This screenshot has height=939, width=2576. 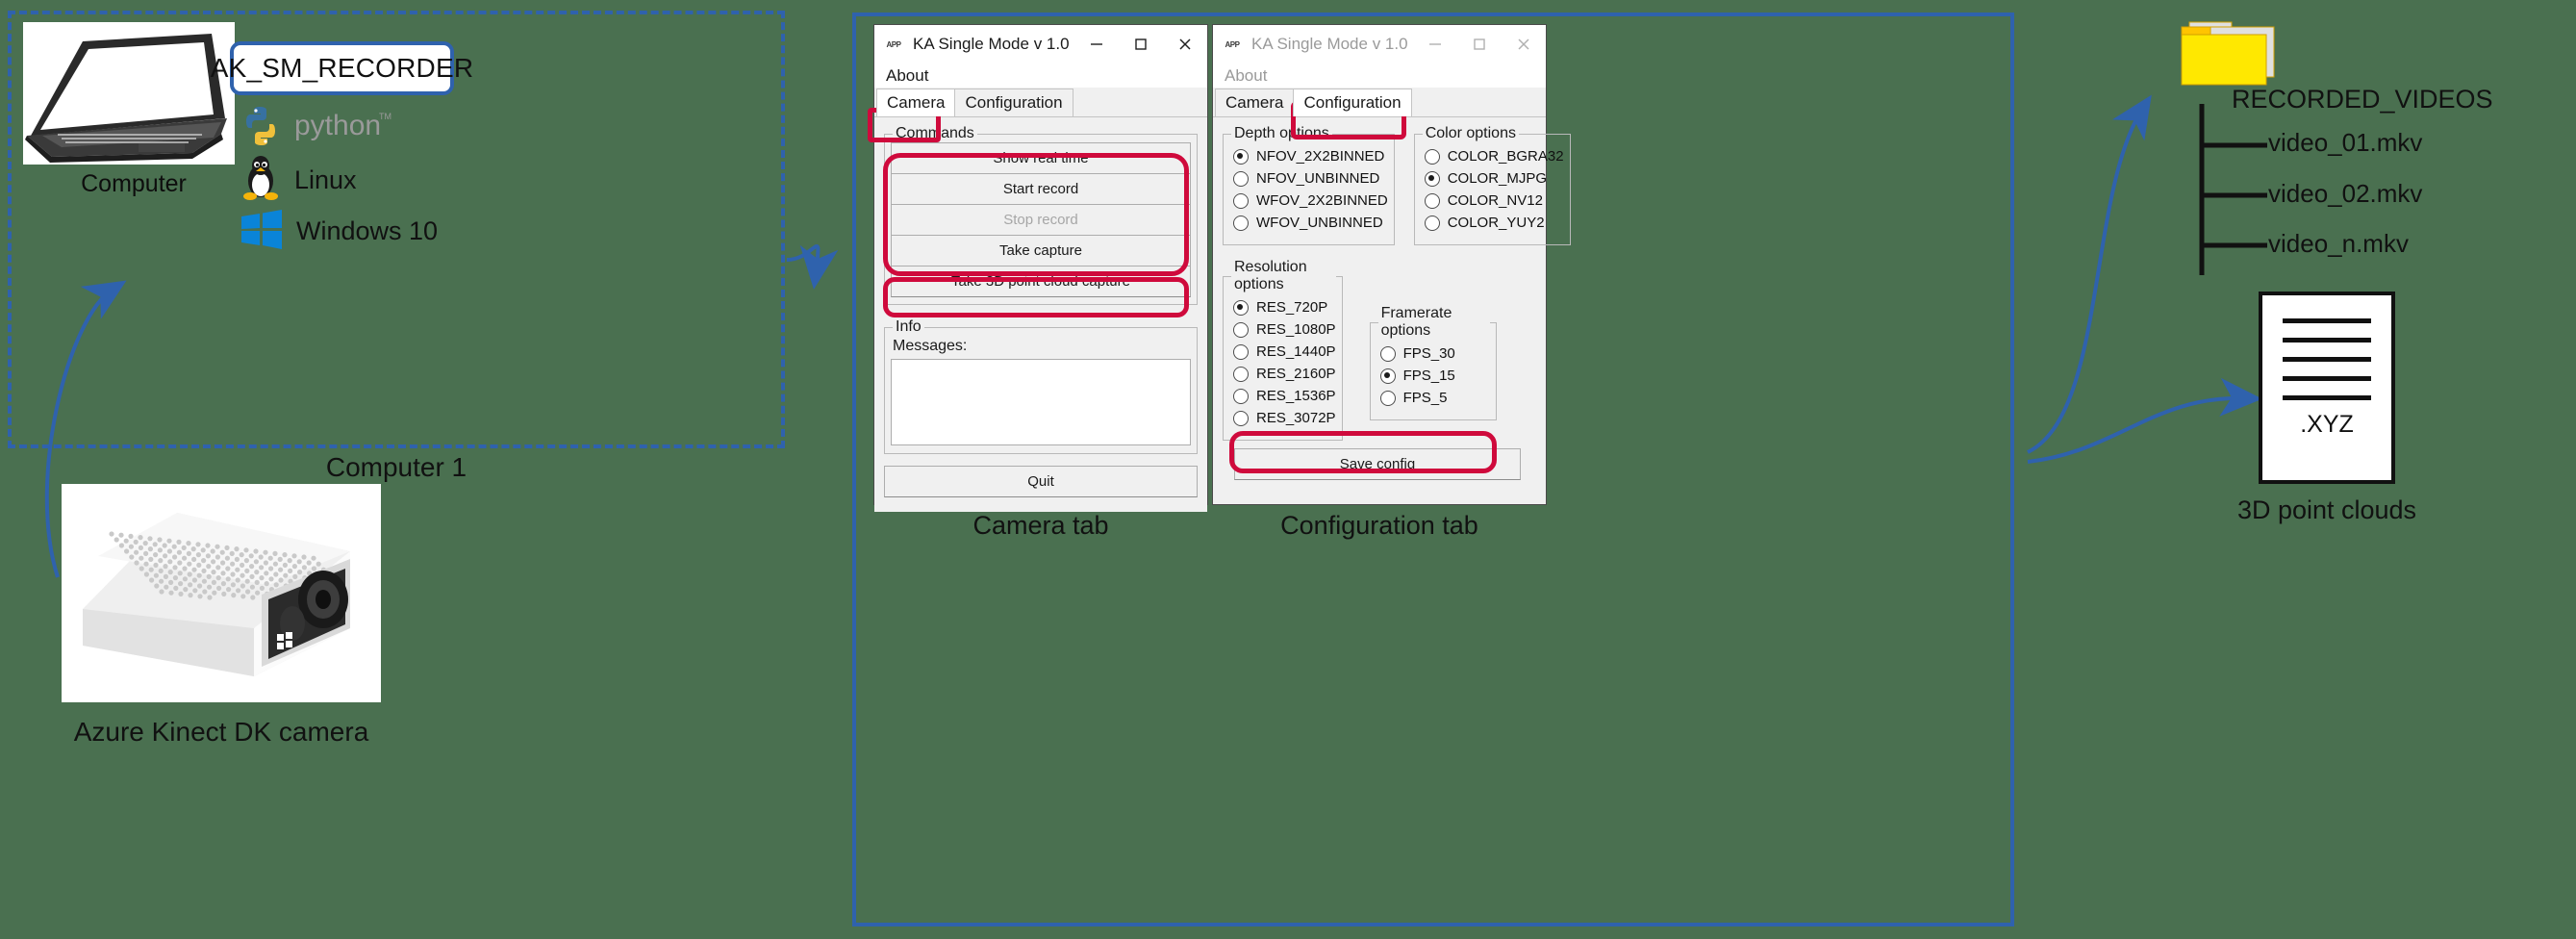 What do you see at coordinates (931, 346) in the screenshot?
I see `messages-label: Messages:` at bounding box center [931, 346].